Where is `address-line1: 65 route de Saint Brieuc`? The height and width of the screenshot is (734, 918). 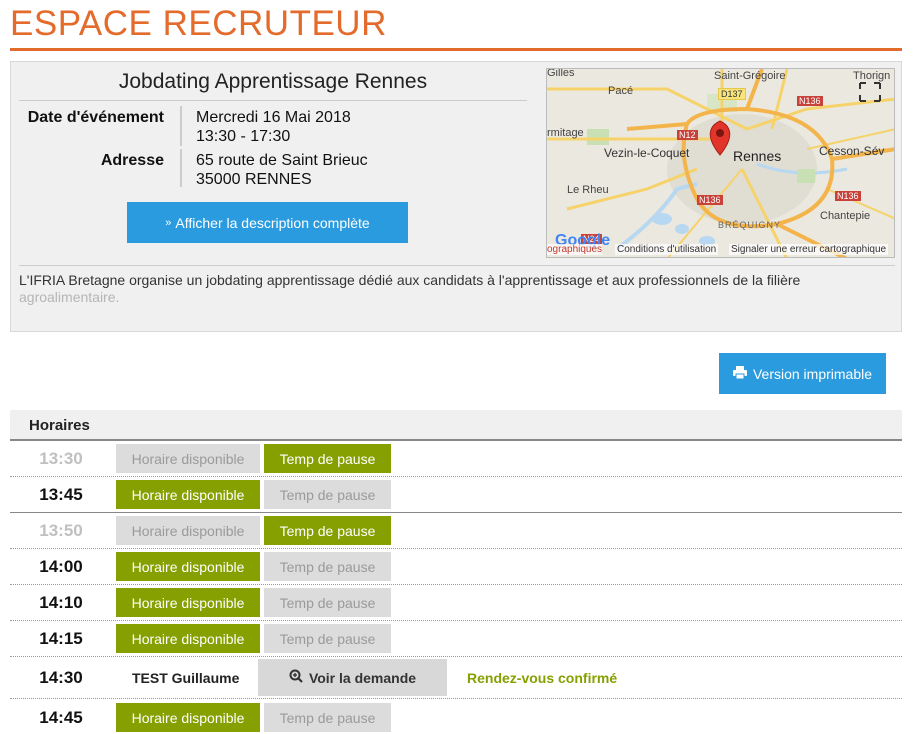 address-line1: 65 route de Saint Brieuc is located at coordinates (282, 160).